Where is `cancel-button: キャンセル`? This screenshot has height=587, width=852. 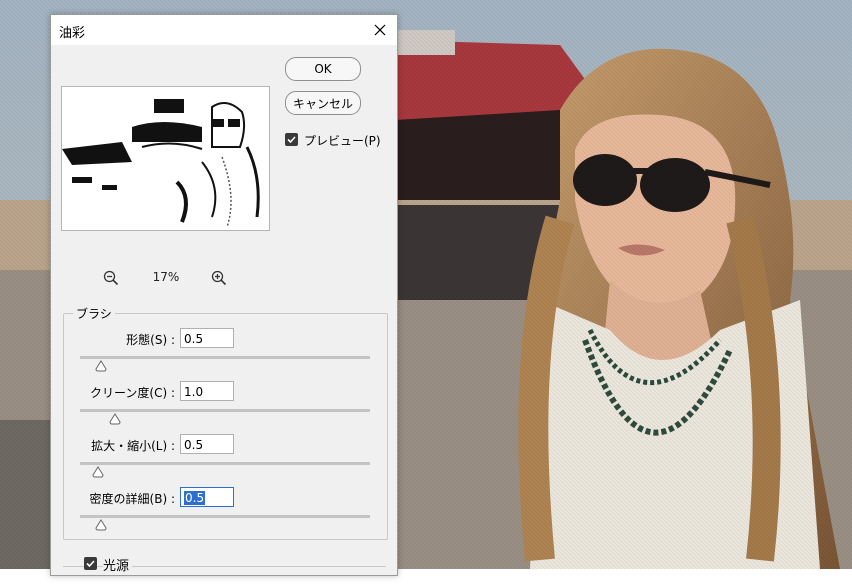 cancel-button: キャンセル is located at coordinates (323, 103).